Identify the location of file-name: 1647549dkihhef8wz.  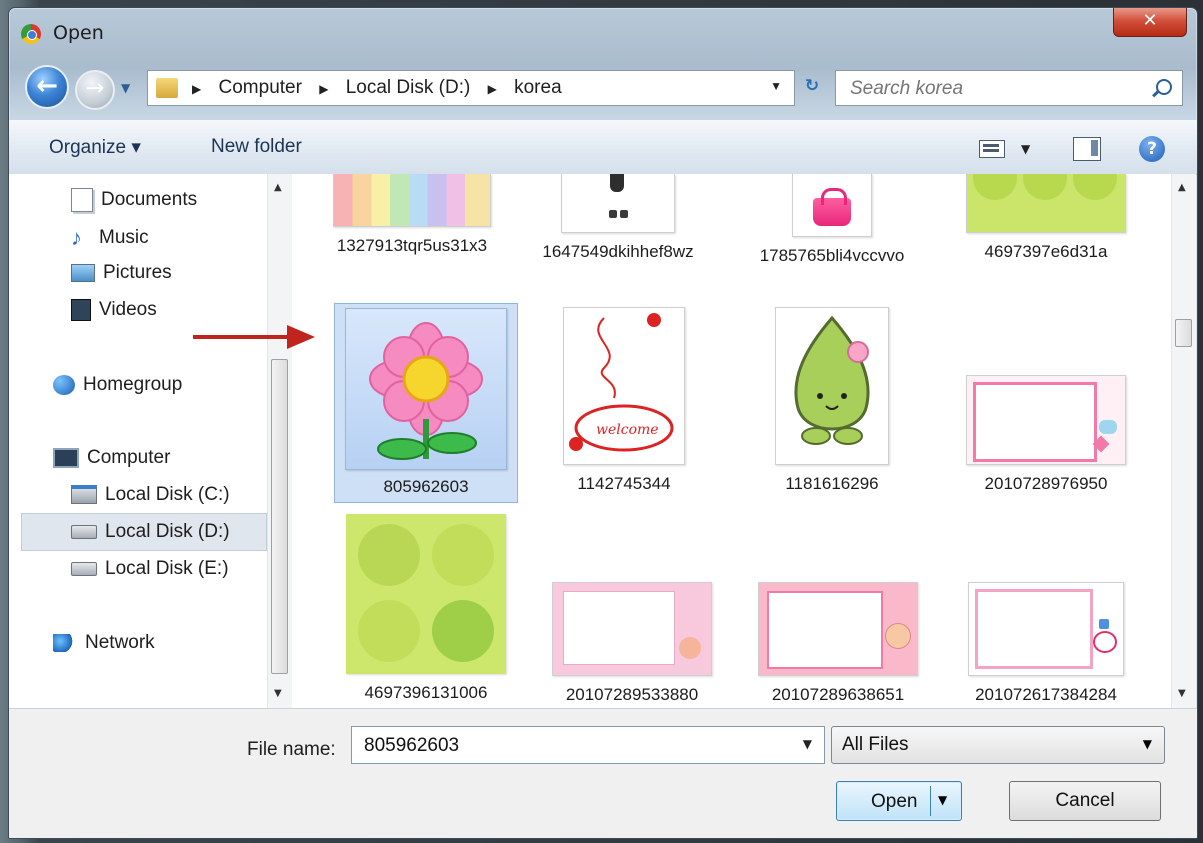
(618, 251).